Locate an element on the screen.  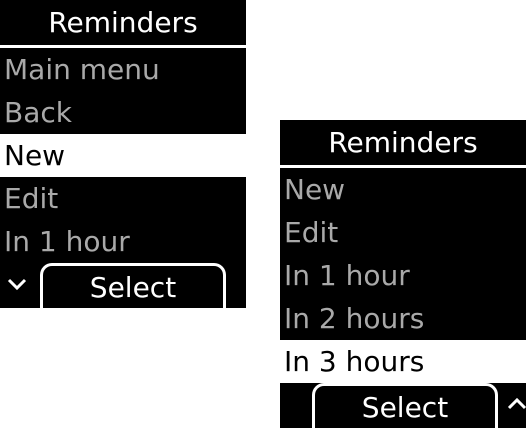
menu-item-back: Back is located at coordinates (123, 112).